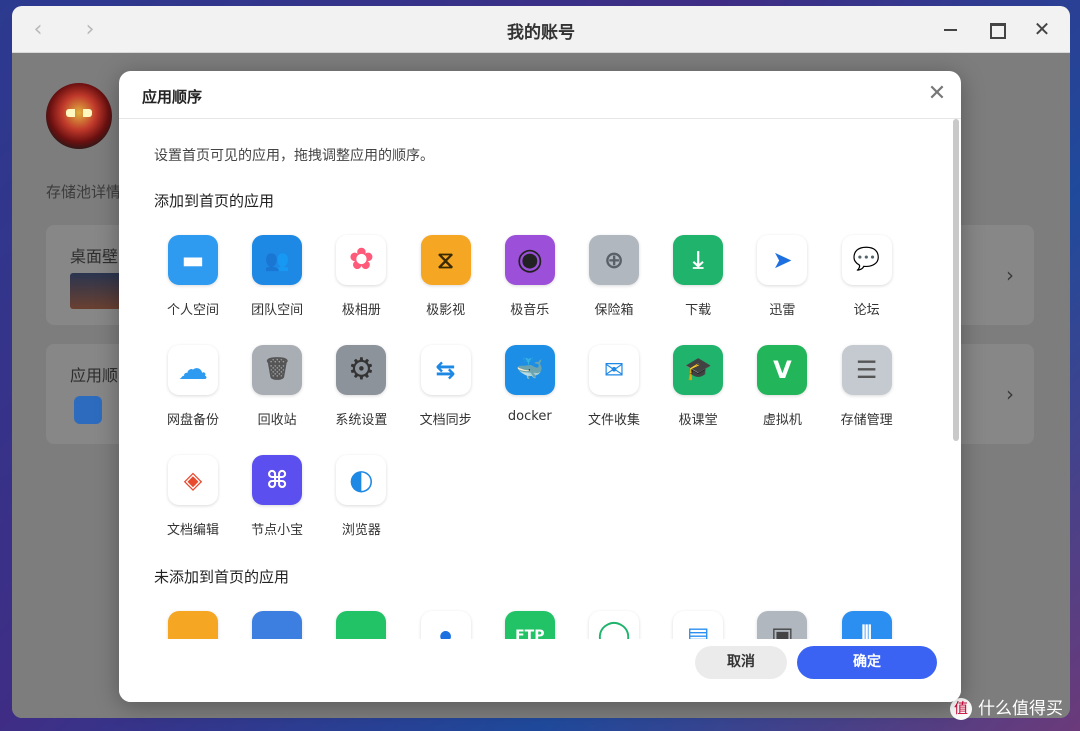 This screenshot has height=731, width=1080. I want to click on icon-glyph: ◯, so click(614, 628).